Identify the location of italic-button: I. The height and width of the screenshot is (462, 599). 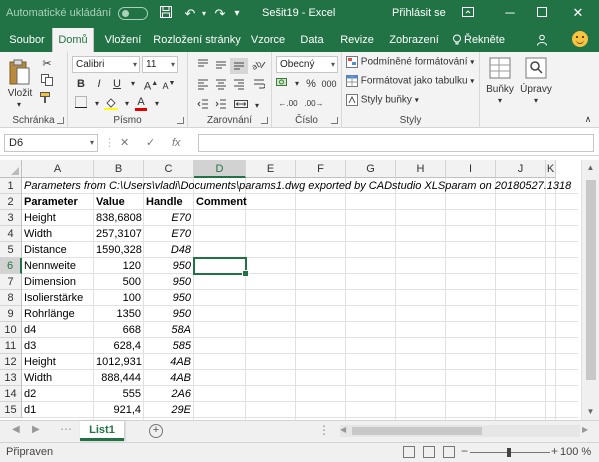
(99, 84).